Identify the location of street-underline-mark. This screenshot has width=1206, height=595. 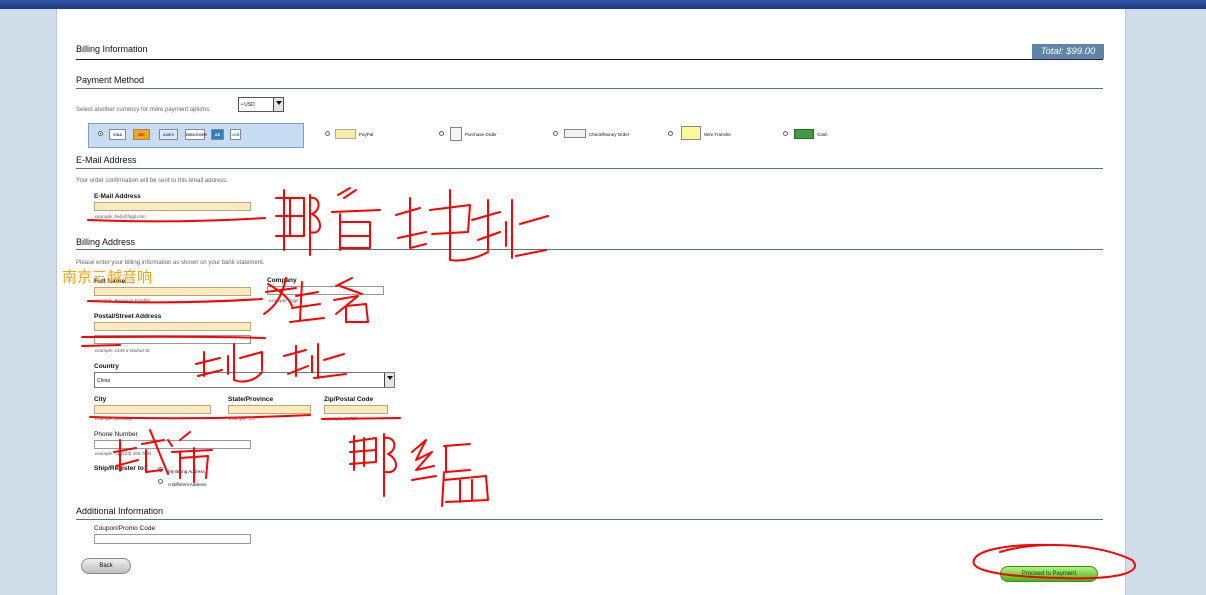
(173, 341).